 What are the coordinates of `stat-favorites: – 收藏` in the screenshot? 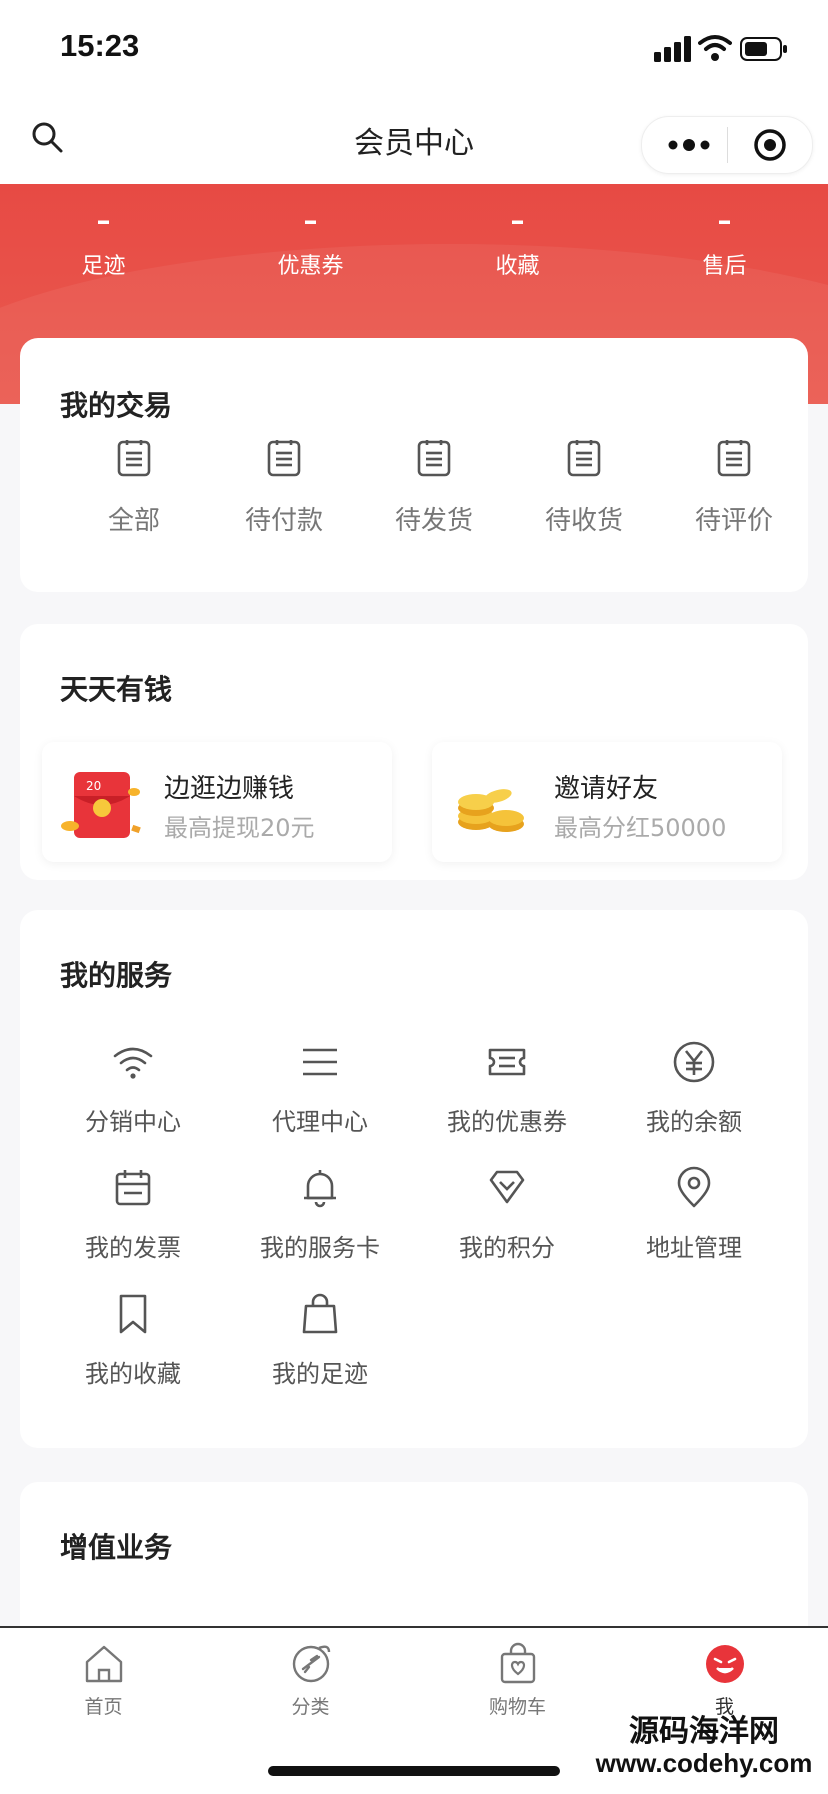 It's located at (517, 232).